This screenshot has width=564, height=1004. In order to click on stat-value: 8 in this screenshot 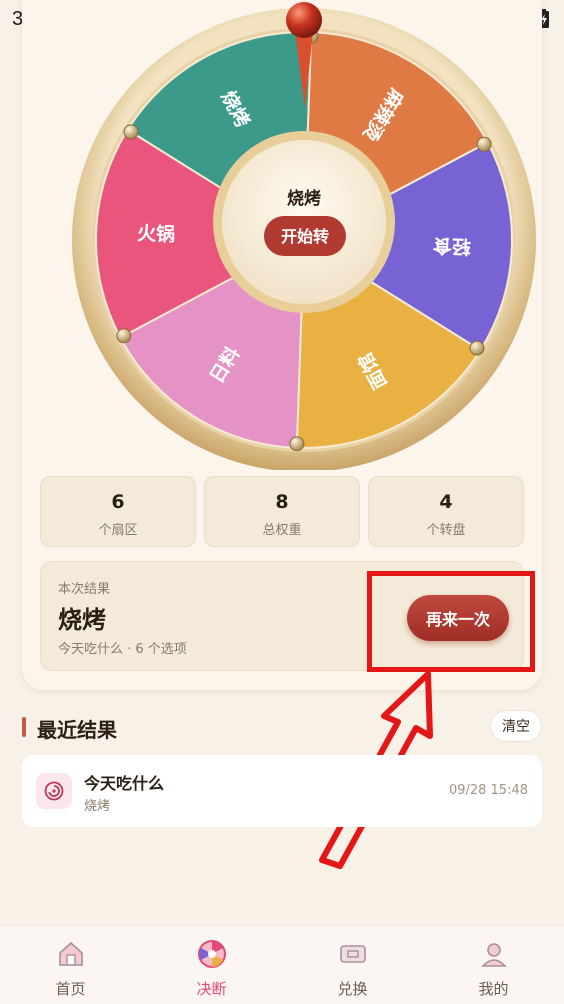, I will do `click(282, 502)`.